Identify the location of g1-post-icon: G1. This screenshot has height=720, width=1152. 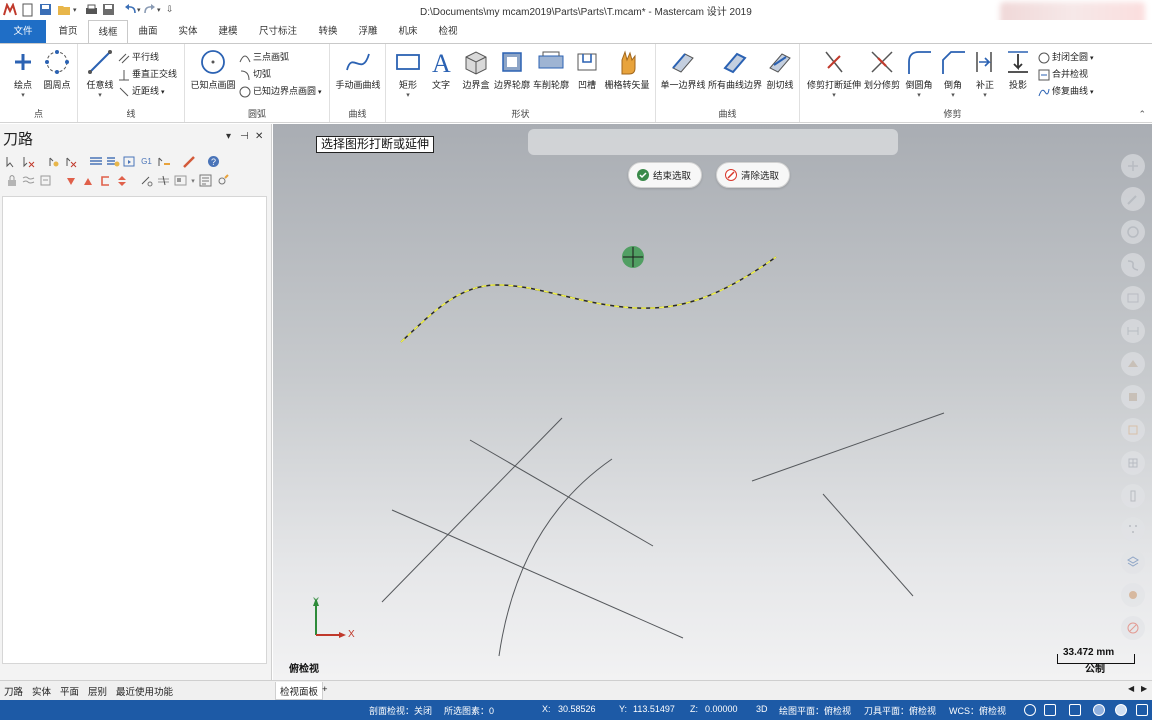
(146, 161).